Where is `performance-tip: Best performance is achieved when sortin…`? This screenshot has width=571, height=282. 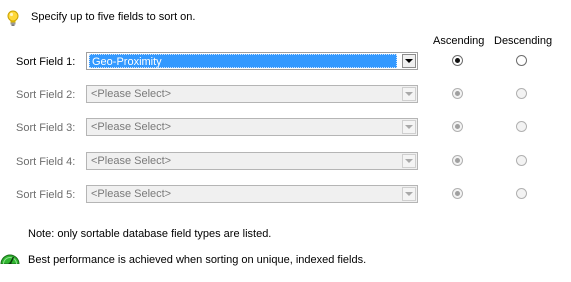
performance-tip: Best performance is achieved when sortin… is located at coordinates (197, 260).